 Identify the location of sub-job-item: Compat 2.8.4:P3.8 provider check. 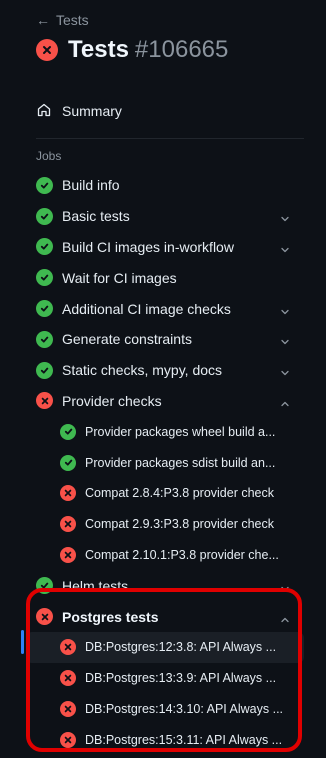
(165, 493).